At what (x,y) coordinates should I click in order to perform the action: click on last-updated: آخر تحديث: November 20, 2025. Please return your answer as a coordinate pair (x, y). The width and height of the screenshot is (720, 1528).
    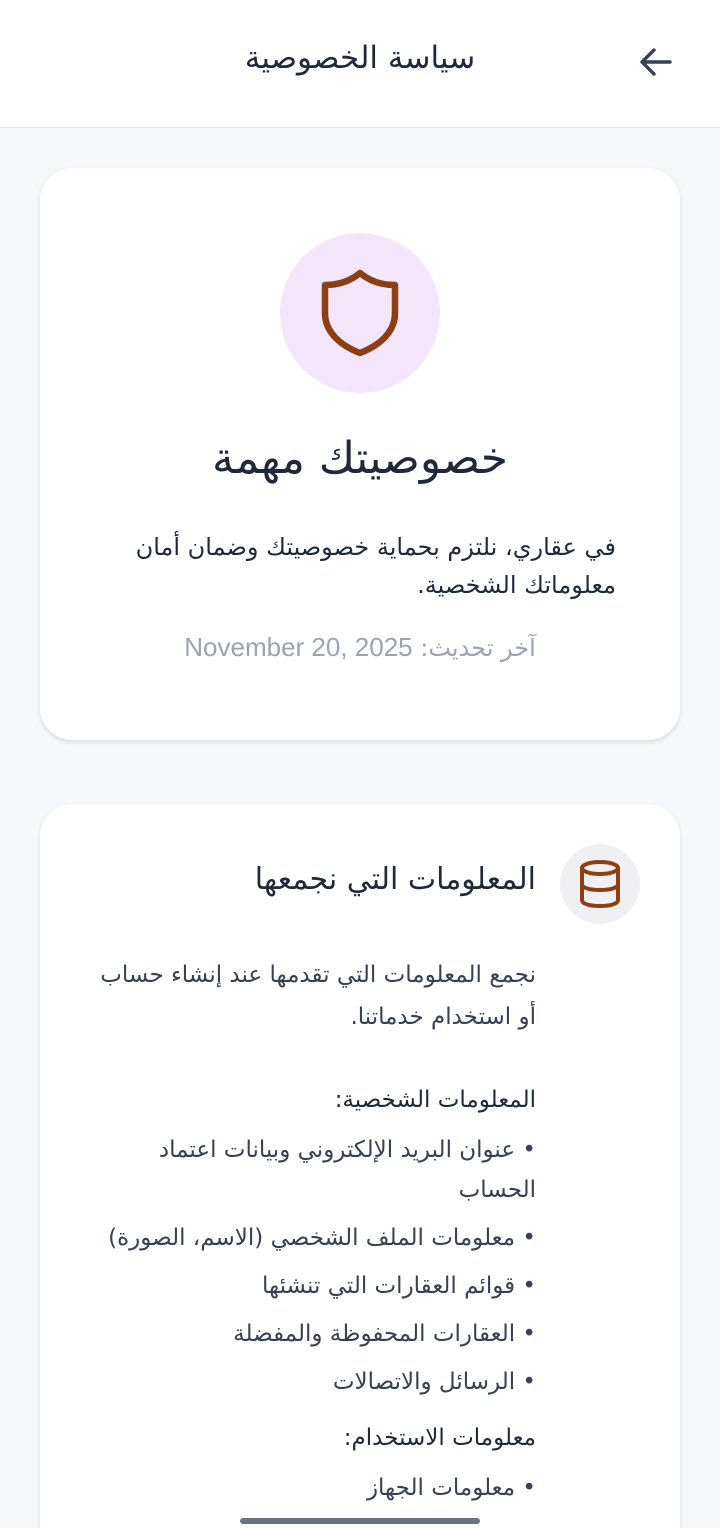
    Looking at the image, I should click on (360, 647).